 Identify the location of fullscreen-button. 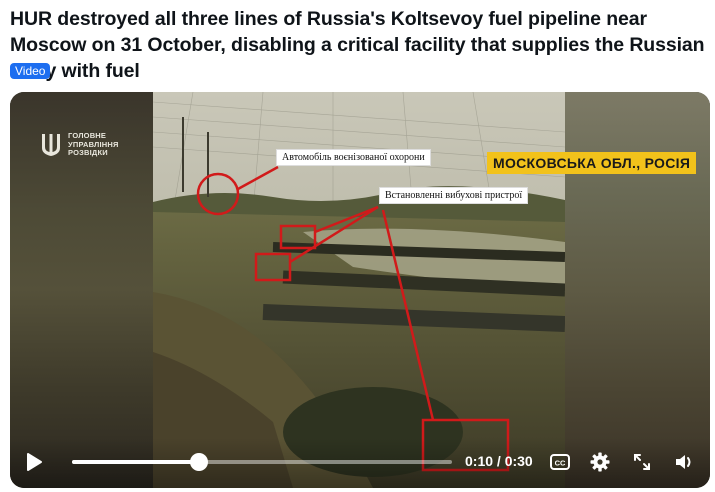
(642, 462).